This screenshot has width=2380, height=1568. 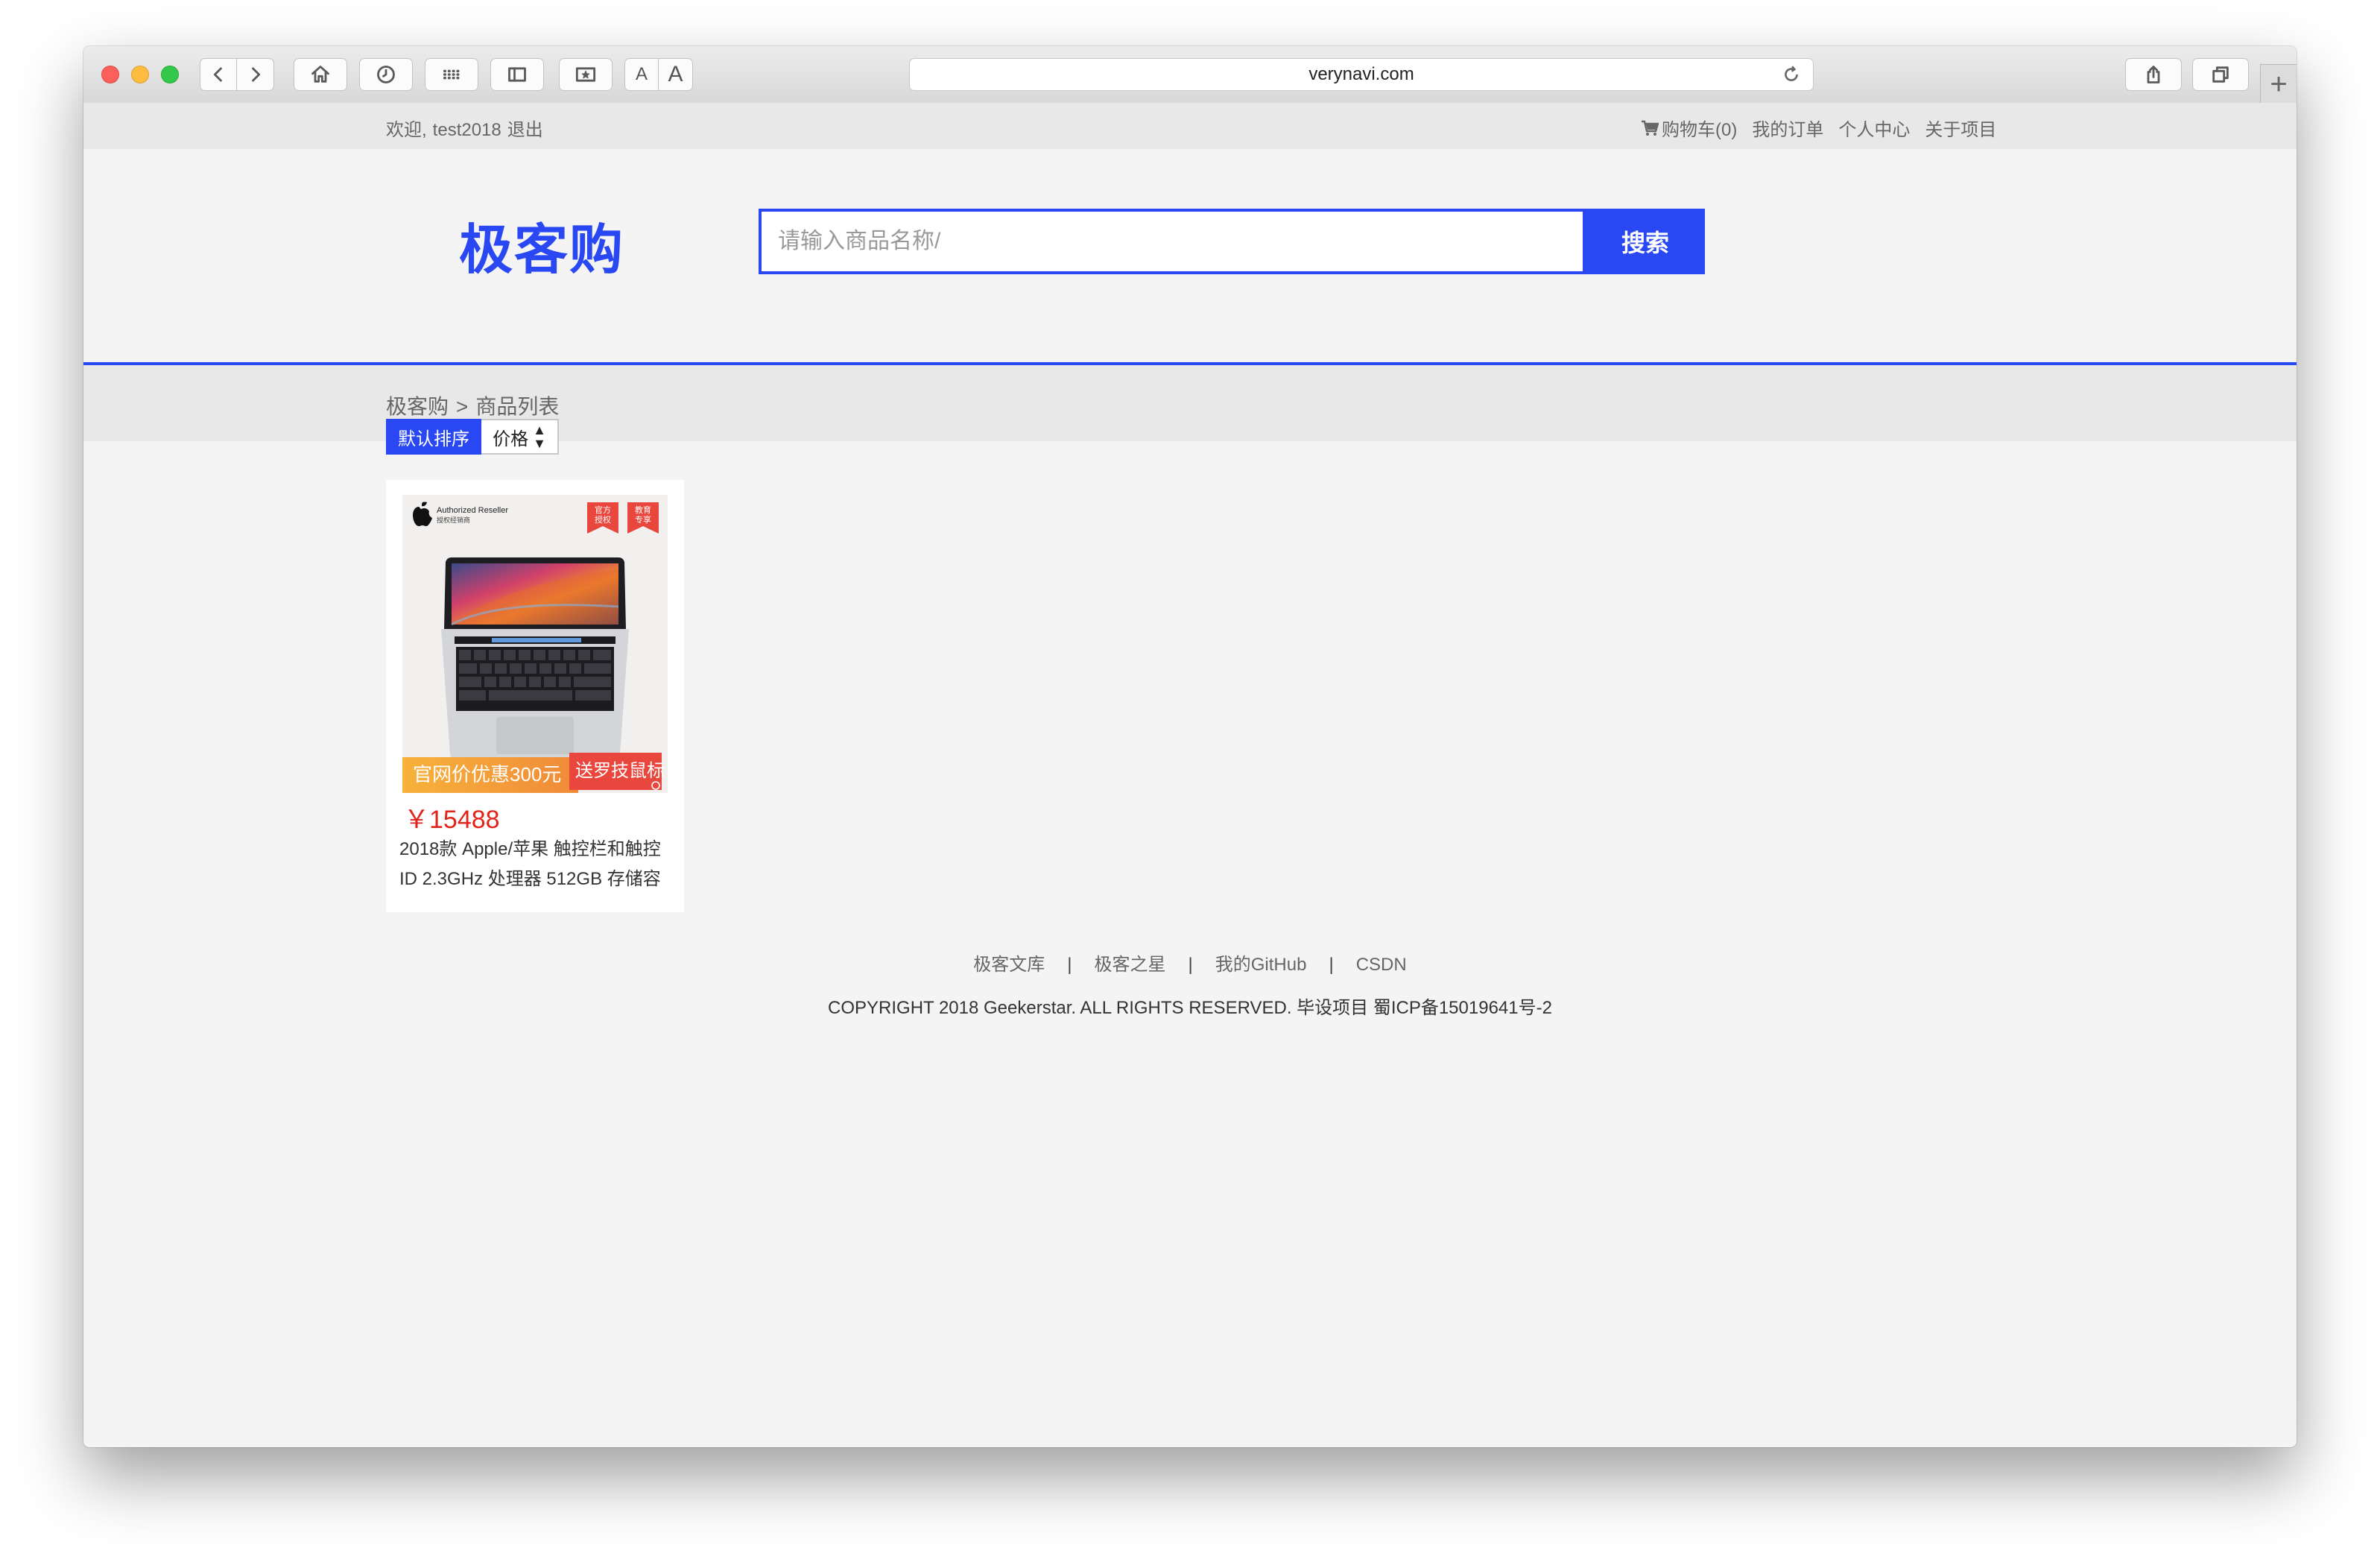 I want to click on top-bar: 欢迎, test2018 退出 购物车(0) 我的订单 个人中心 关于项目, so click(x=1190, y=126).